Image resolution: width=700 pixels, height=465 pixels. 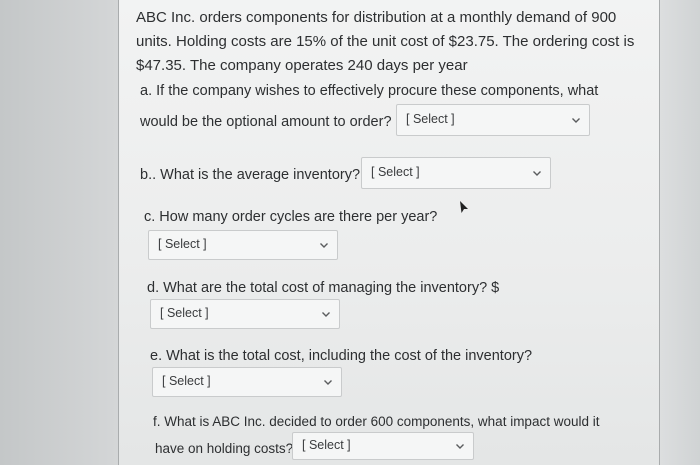 What do you see at coordinates (464, 207) in the screenshot?
I see `mouse-pointer-icon` at bounding box center [464, 207].